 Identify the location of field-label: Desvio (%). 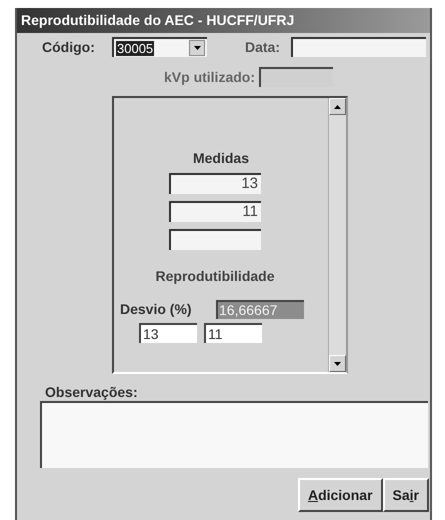
(156, 309).